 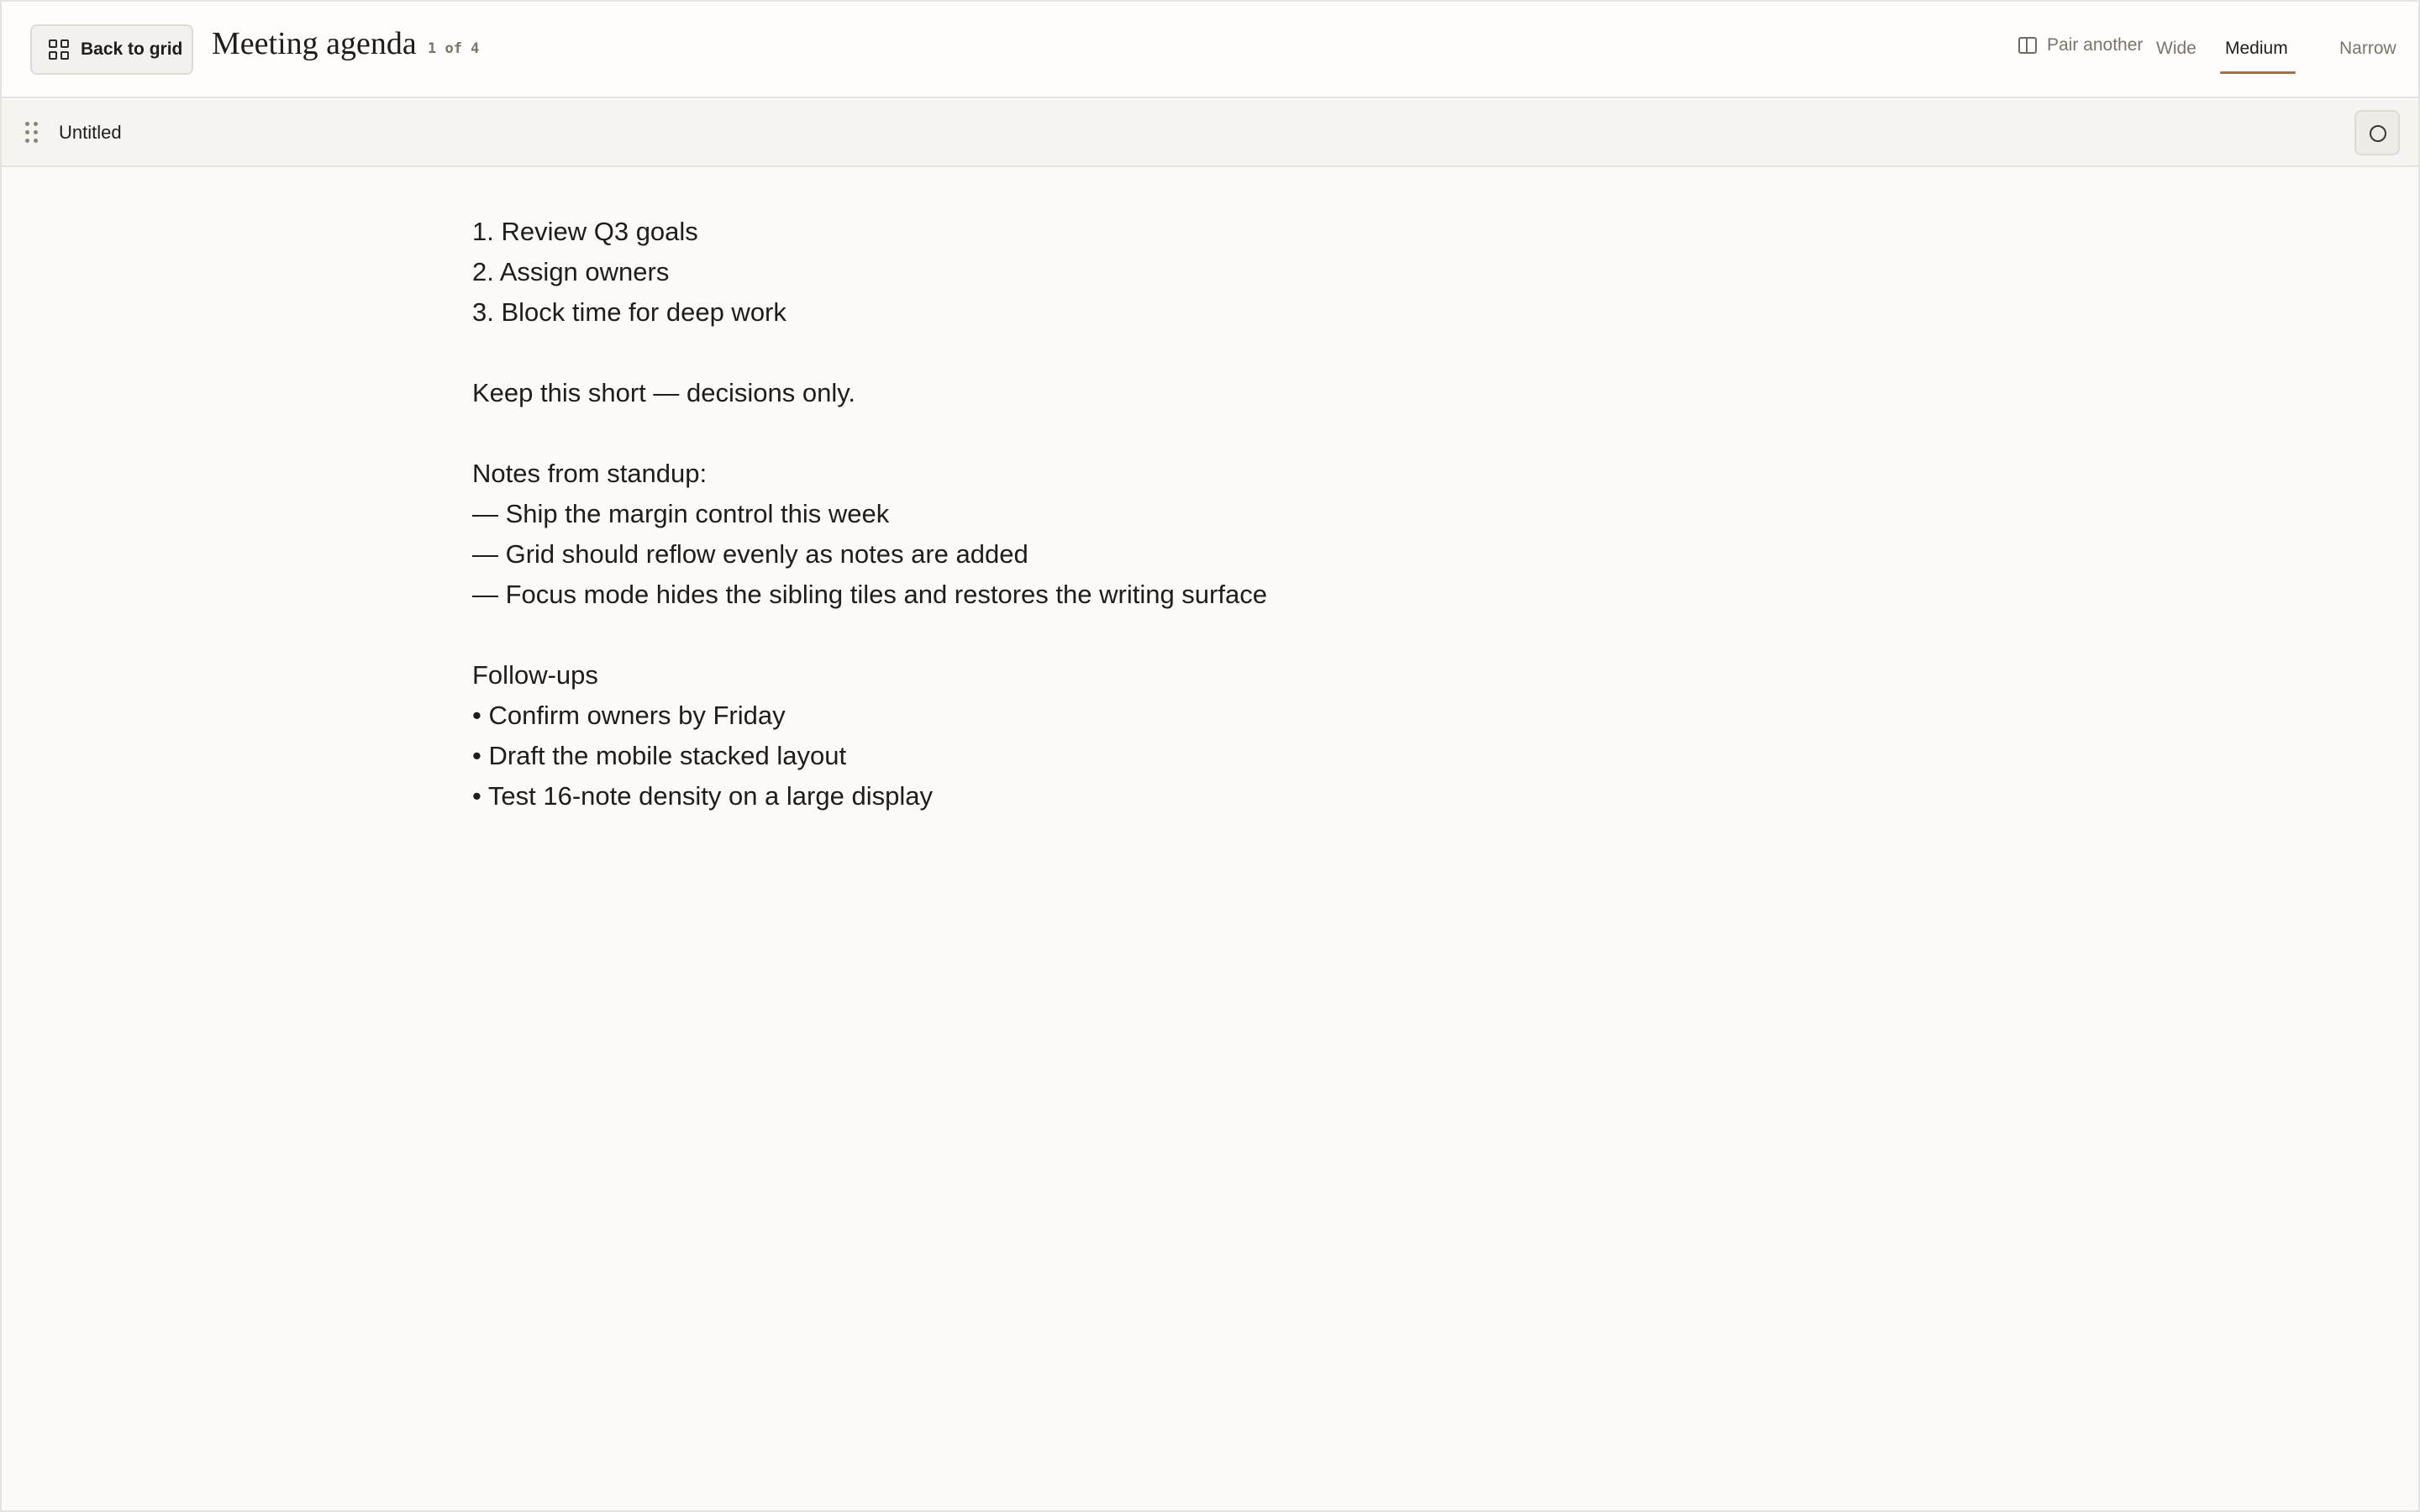 What do you see at coordinates (2028, 45) in the screenshot?
I see `split-view-icon` at bounding box center [2028, 45].